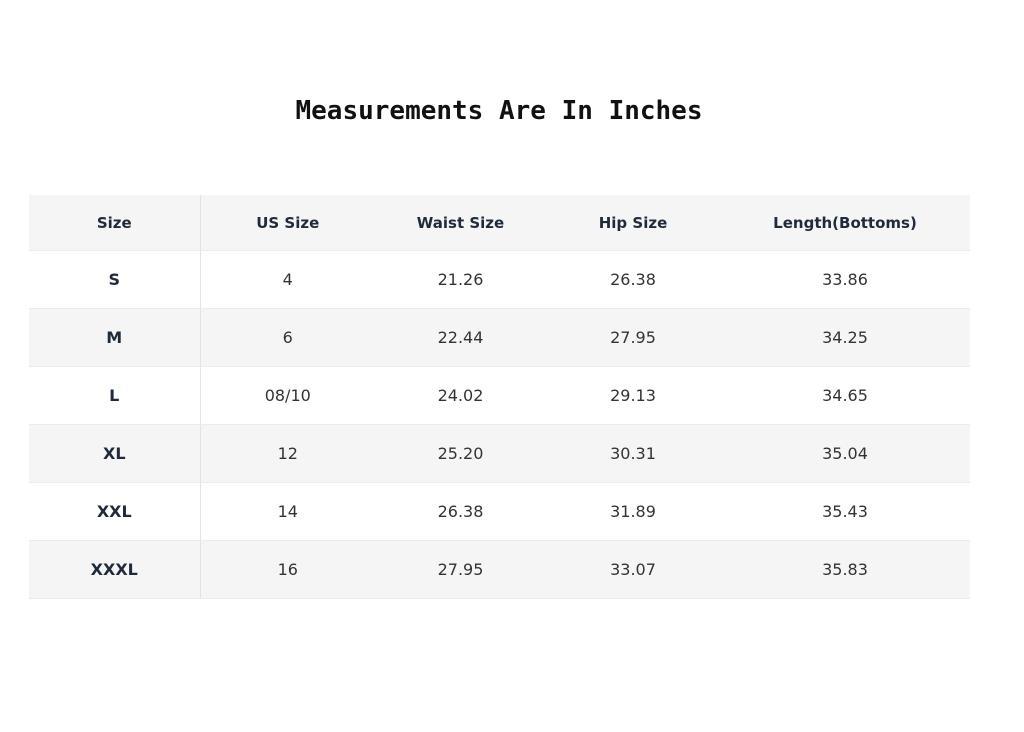 Image resolution: width=1024 pixels, height=732 pixels. I want to click on length-cell: 35.04, so click(845, 453).